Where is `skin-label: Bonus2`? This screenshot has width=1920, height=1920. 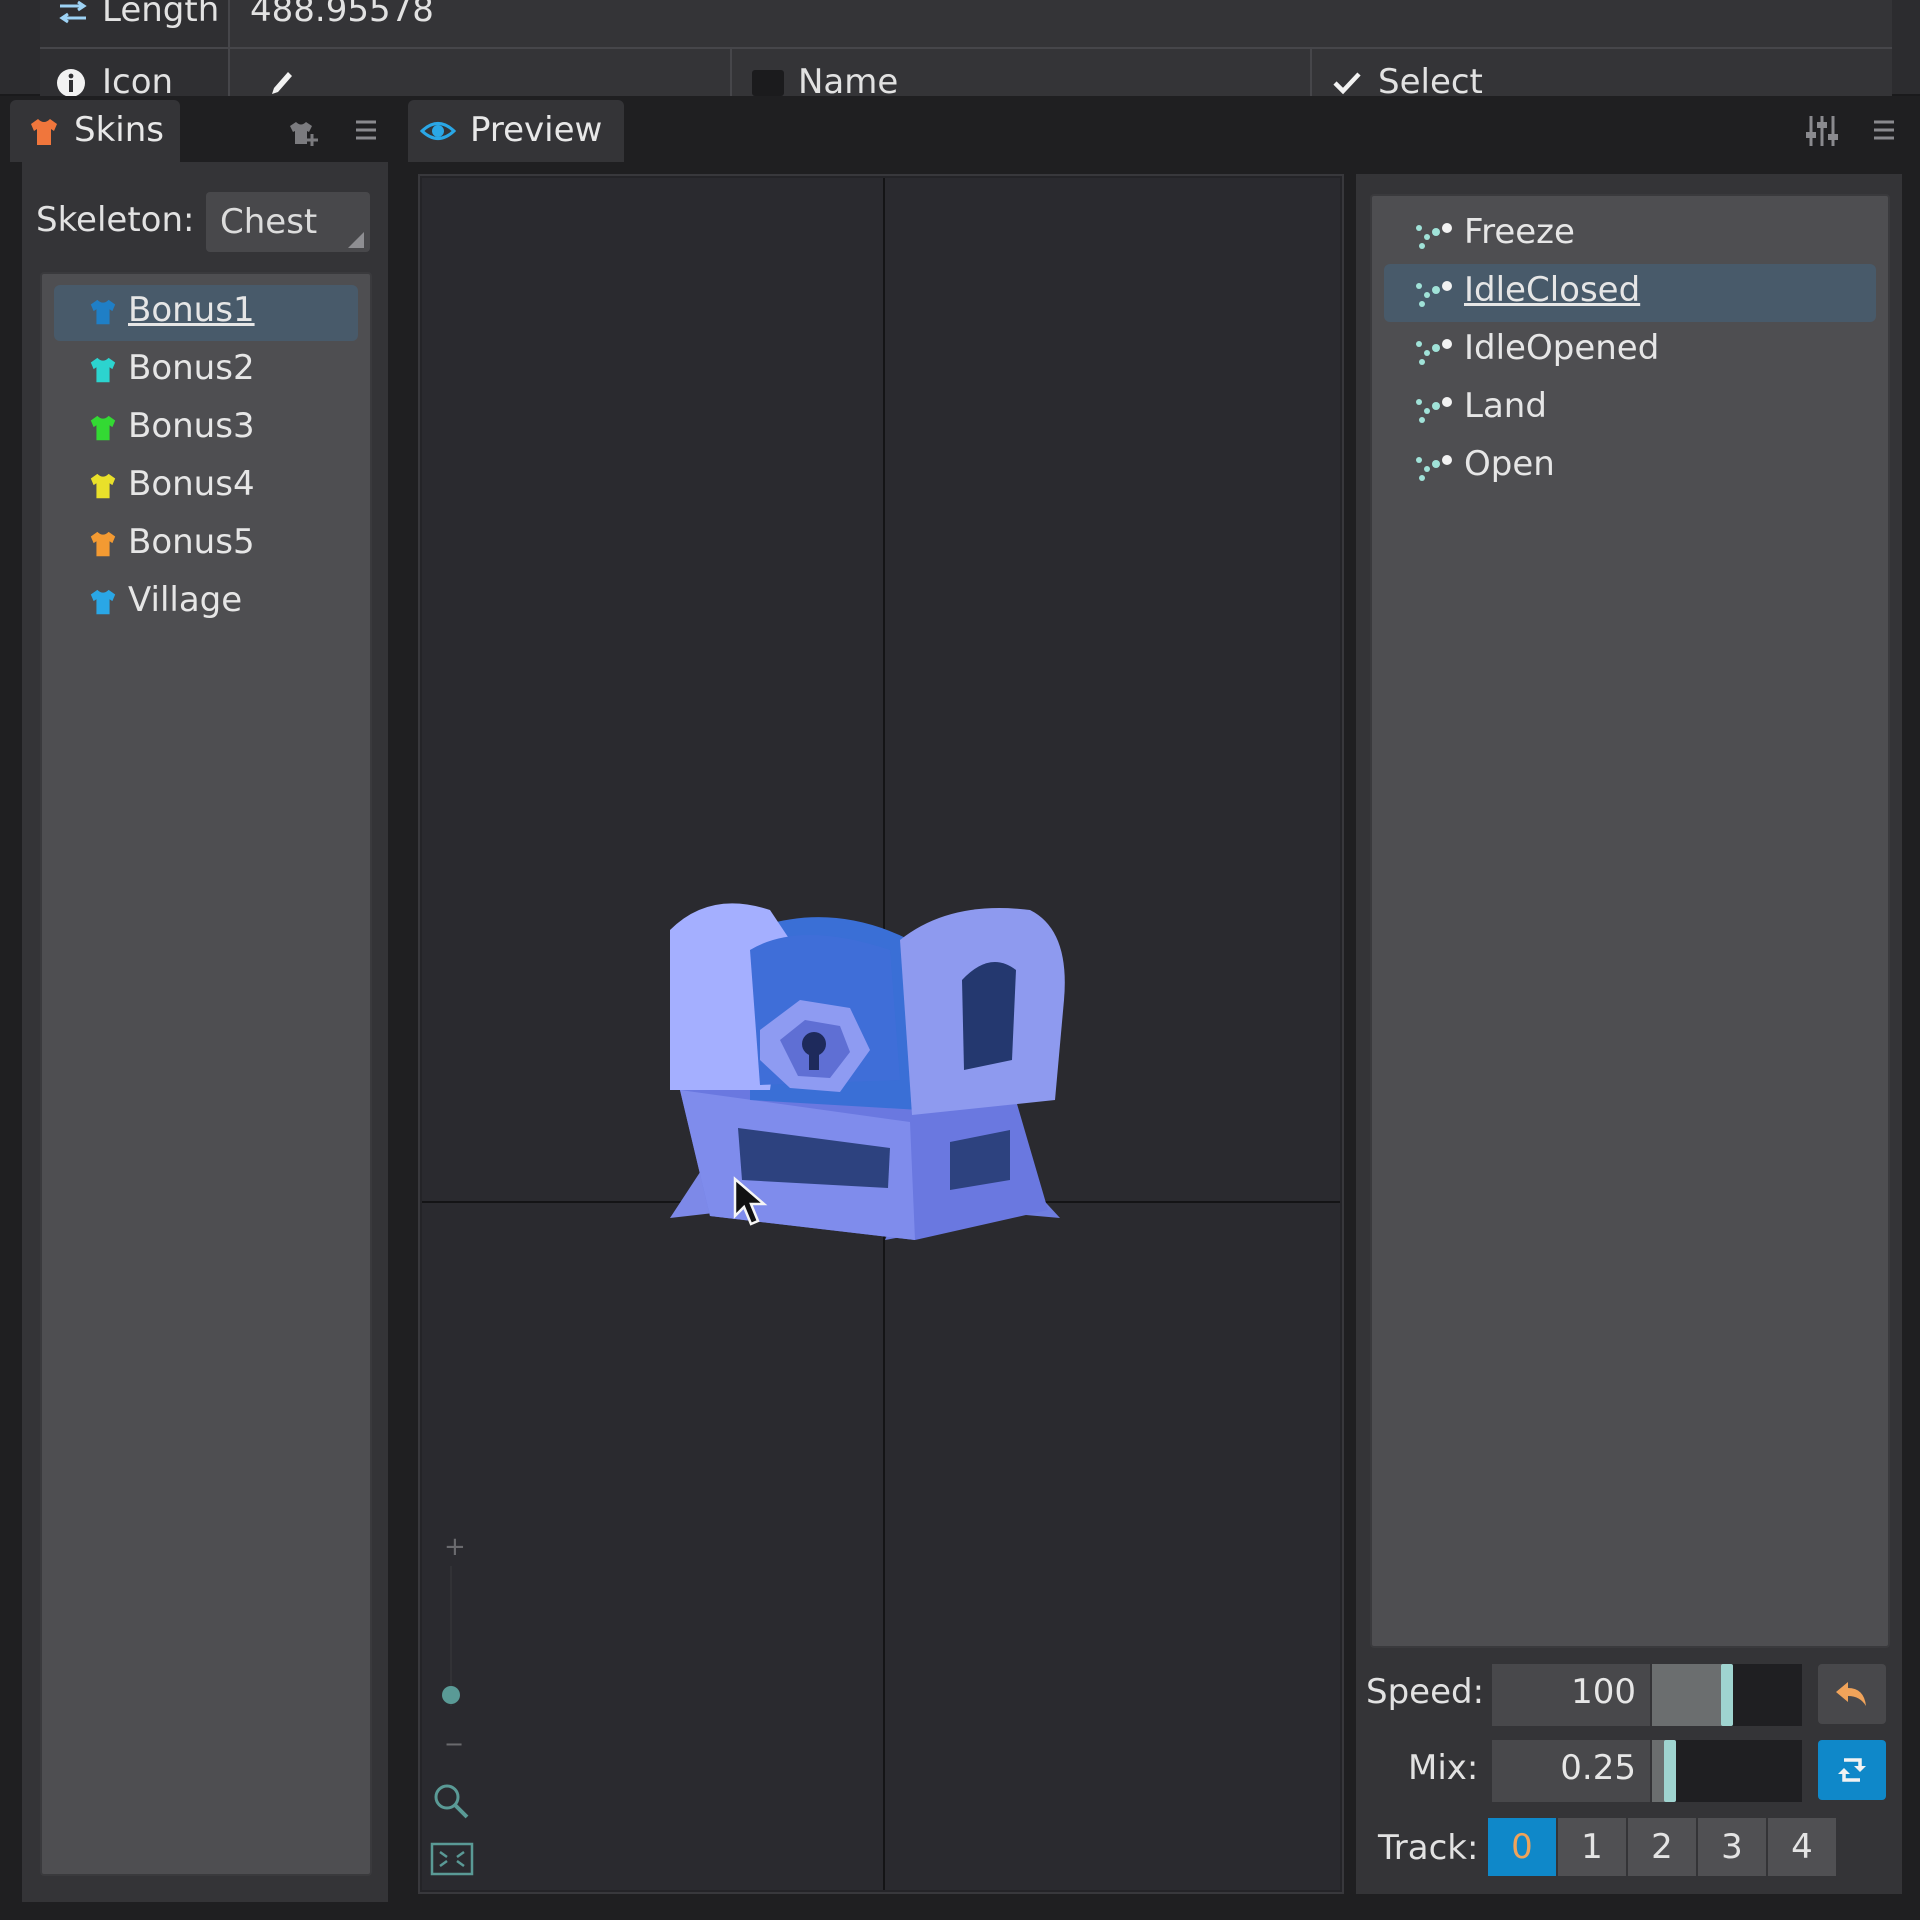
skin-label: Bonus2 is located at coordinates (191, 368).